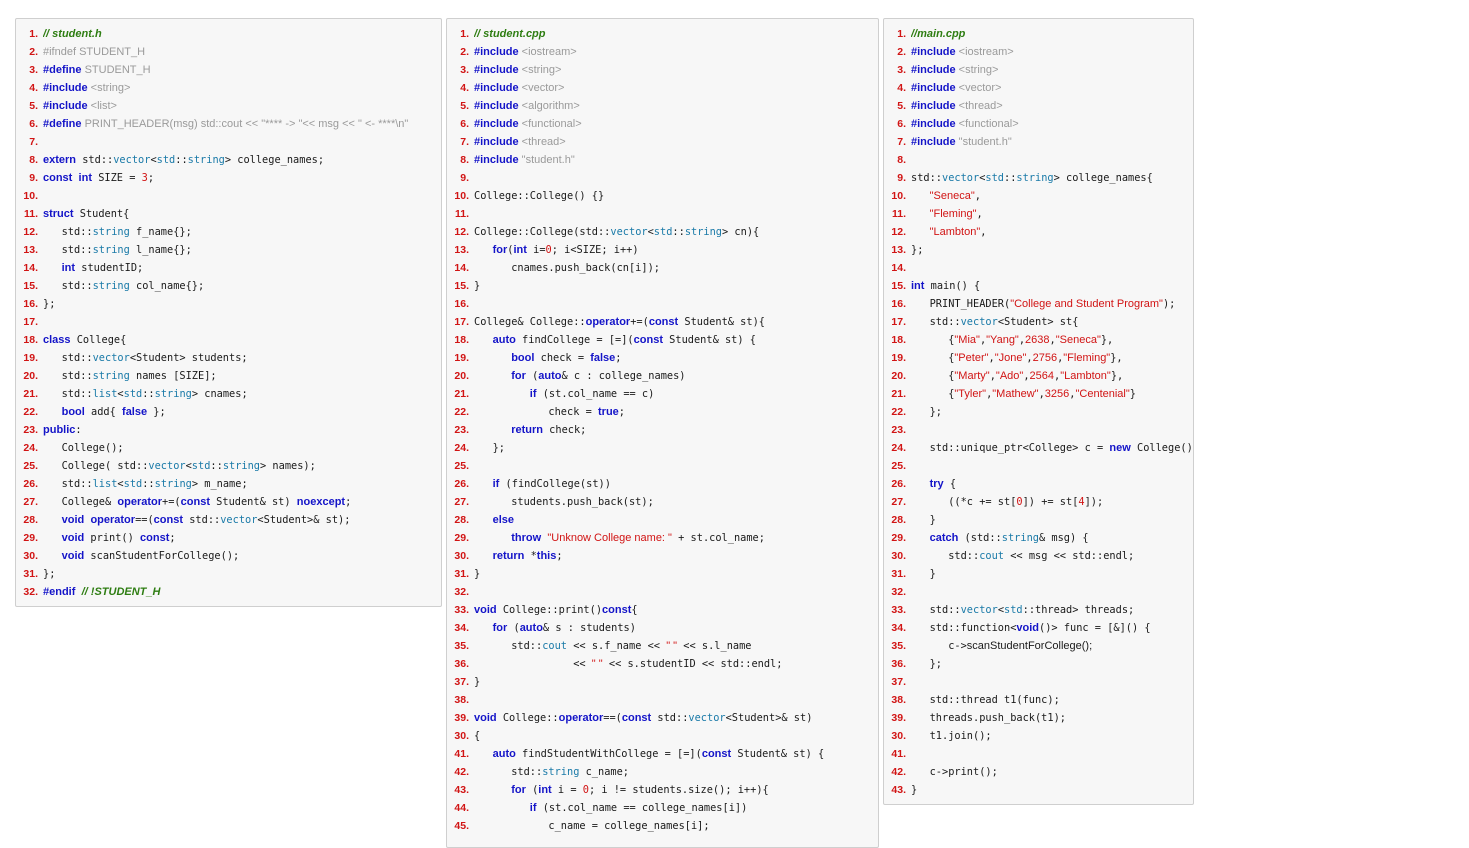 The image size is (1469, 848). Describe the element at coordinates (961, 304) in the screenshot. I see `code-token: PRINT_HEADER(` at that location.